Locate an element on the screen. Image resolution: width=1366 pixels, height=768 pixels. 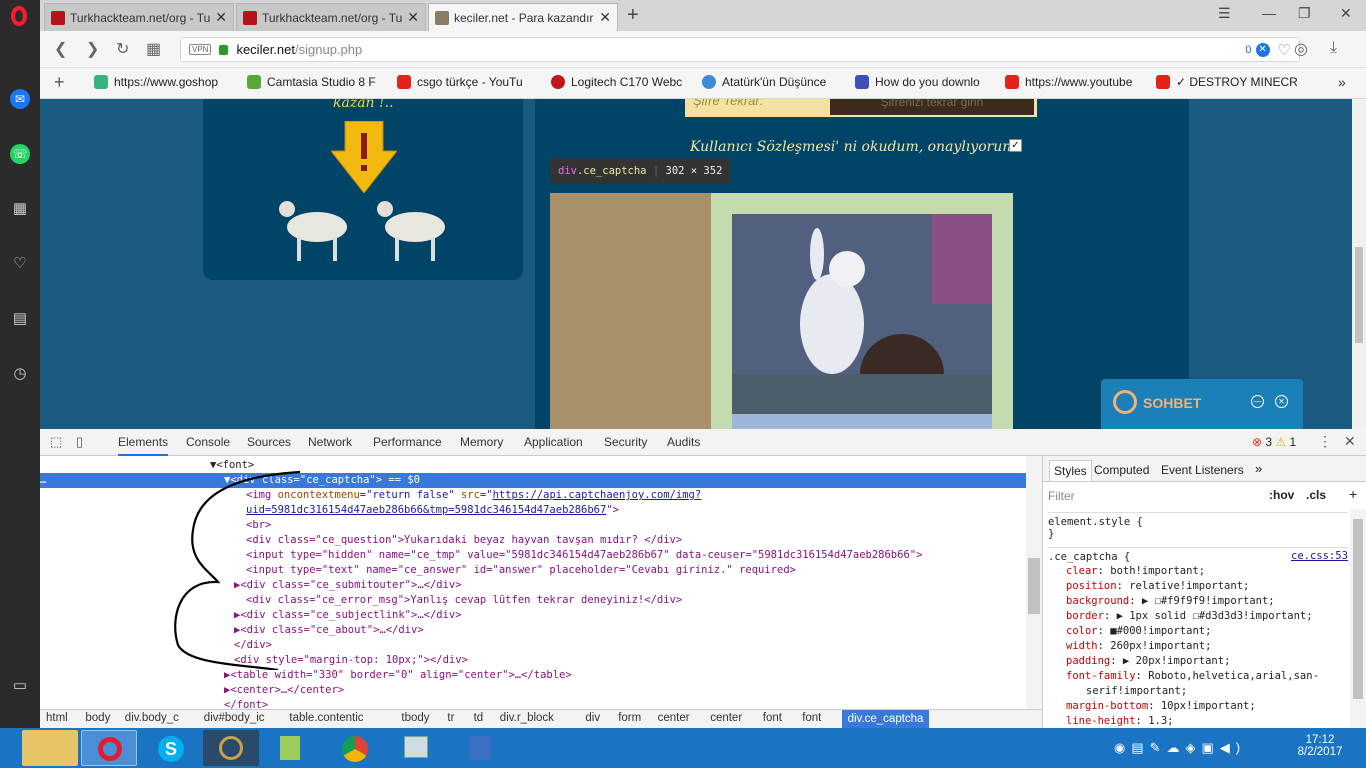
tab-event-listeners: Event Listeners is located at coordinates (1202, 470).